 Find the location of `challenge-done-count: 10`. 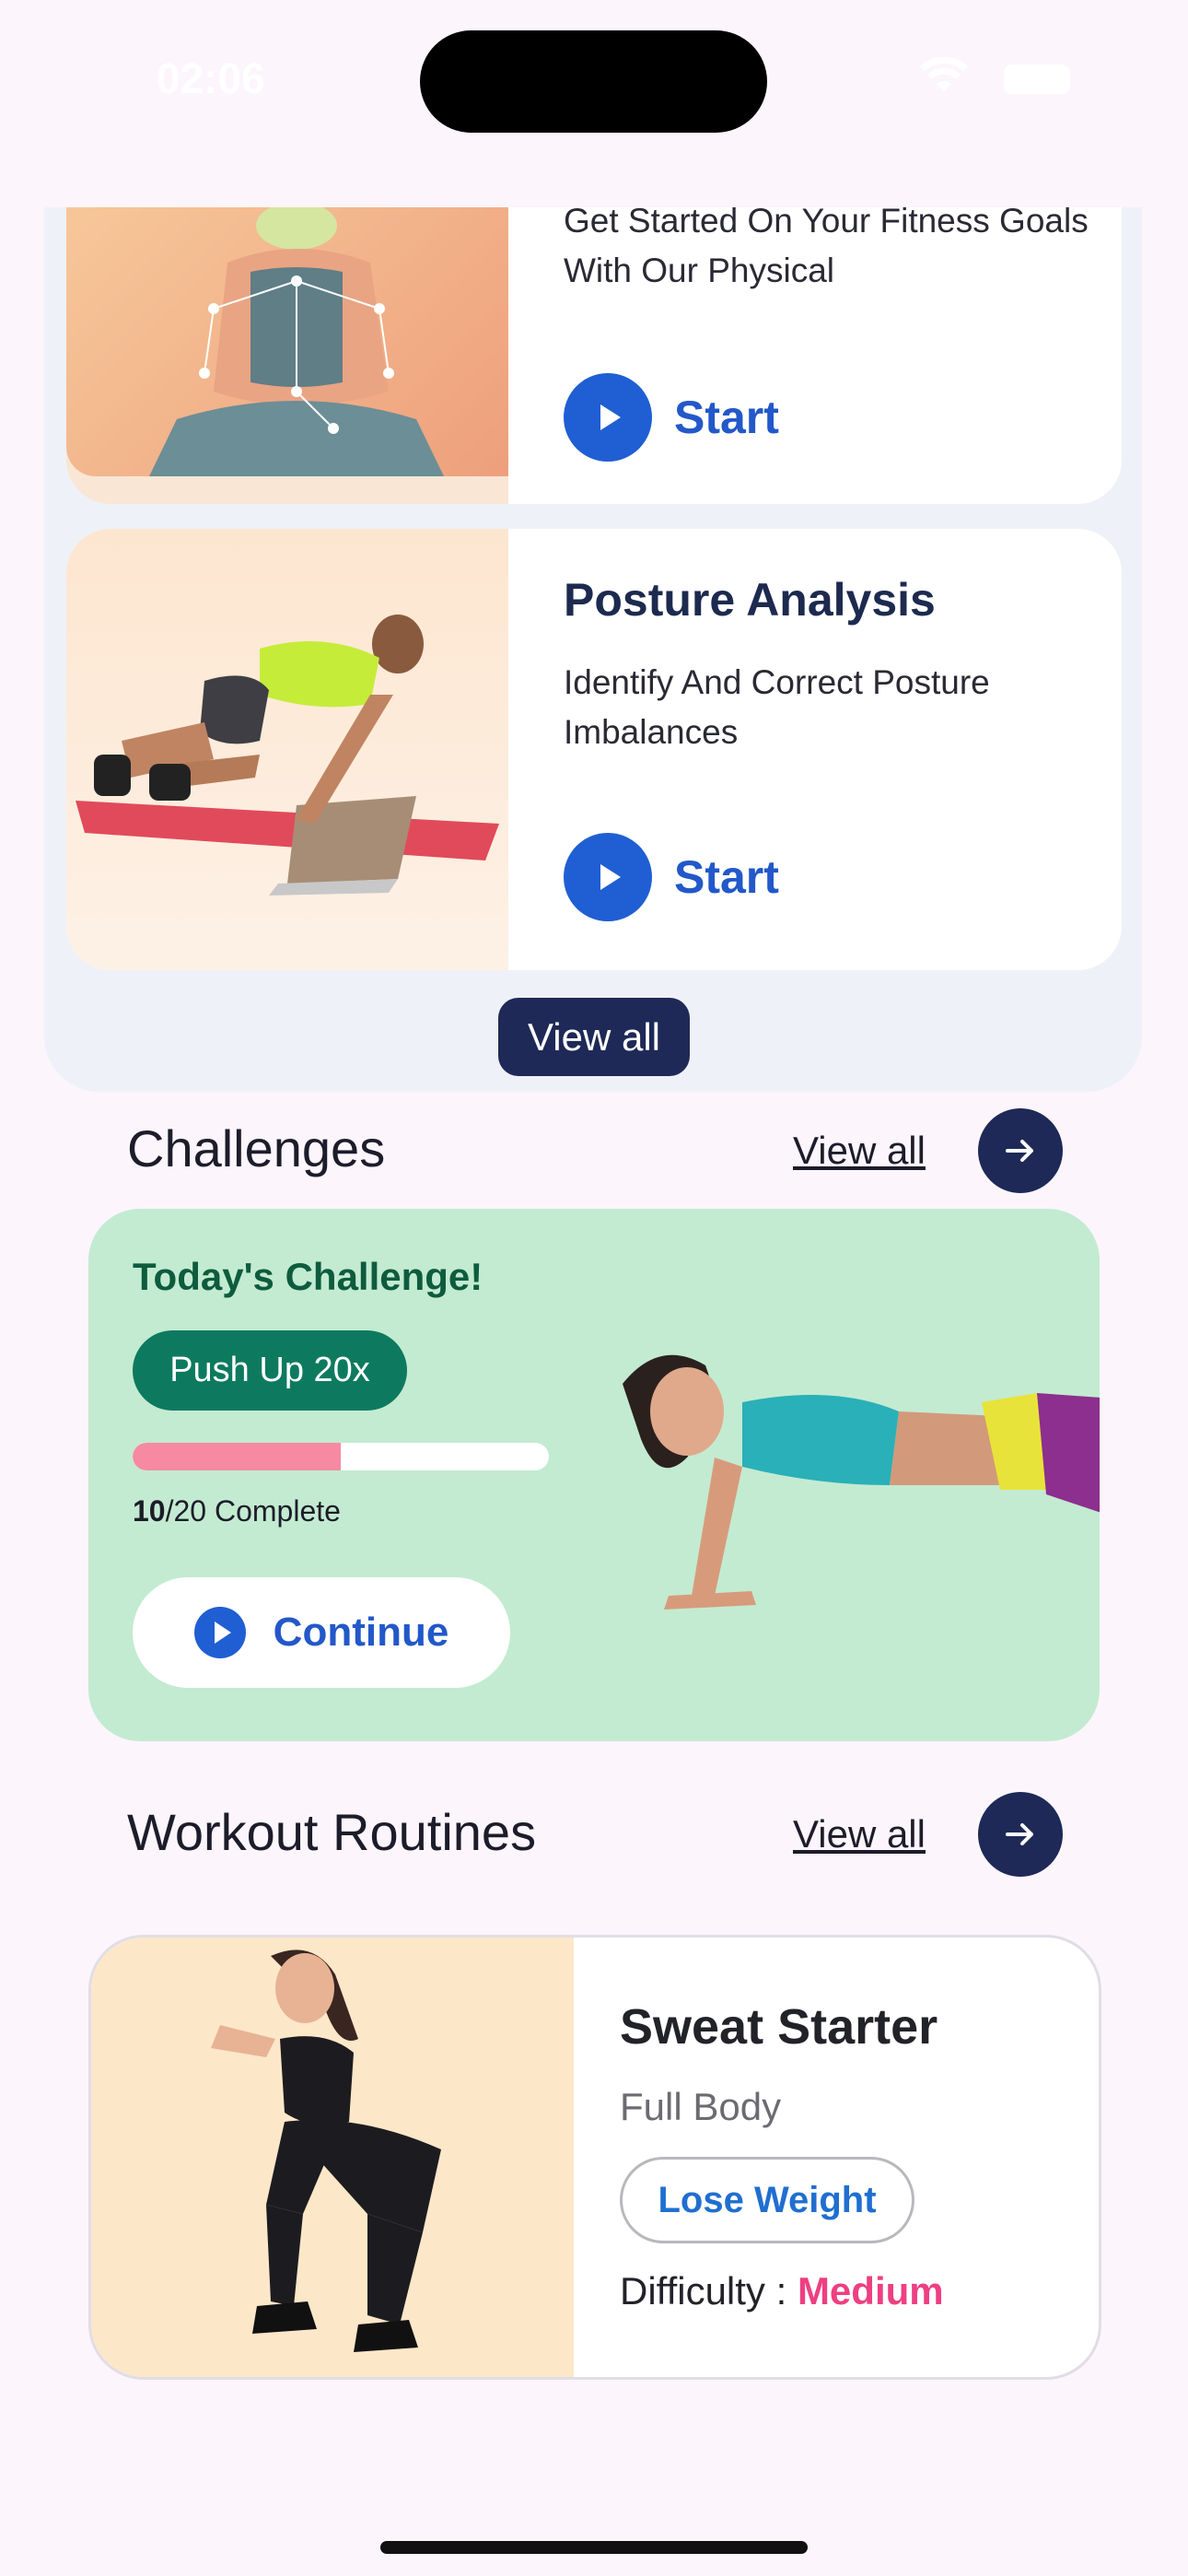

challenge-done-count: 10 is located at coordinates (149, 1511).